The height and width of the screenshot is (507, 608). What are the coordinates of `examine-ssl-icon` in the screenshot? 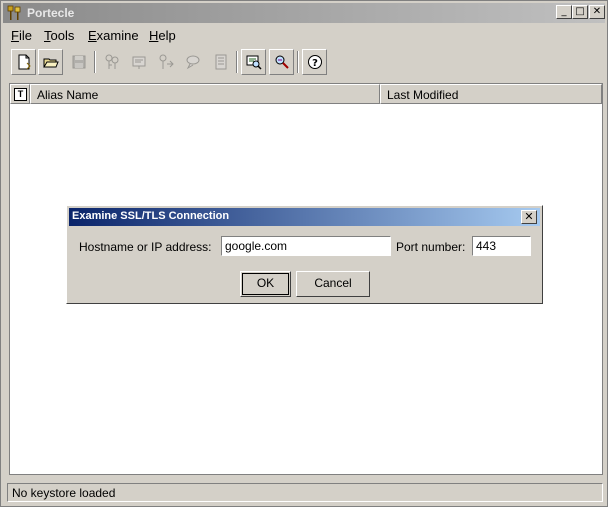 It's located at (282, 62).